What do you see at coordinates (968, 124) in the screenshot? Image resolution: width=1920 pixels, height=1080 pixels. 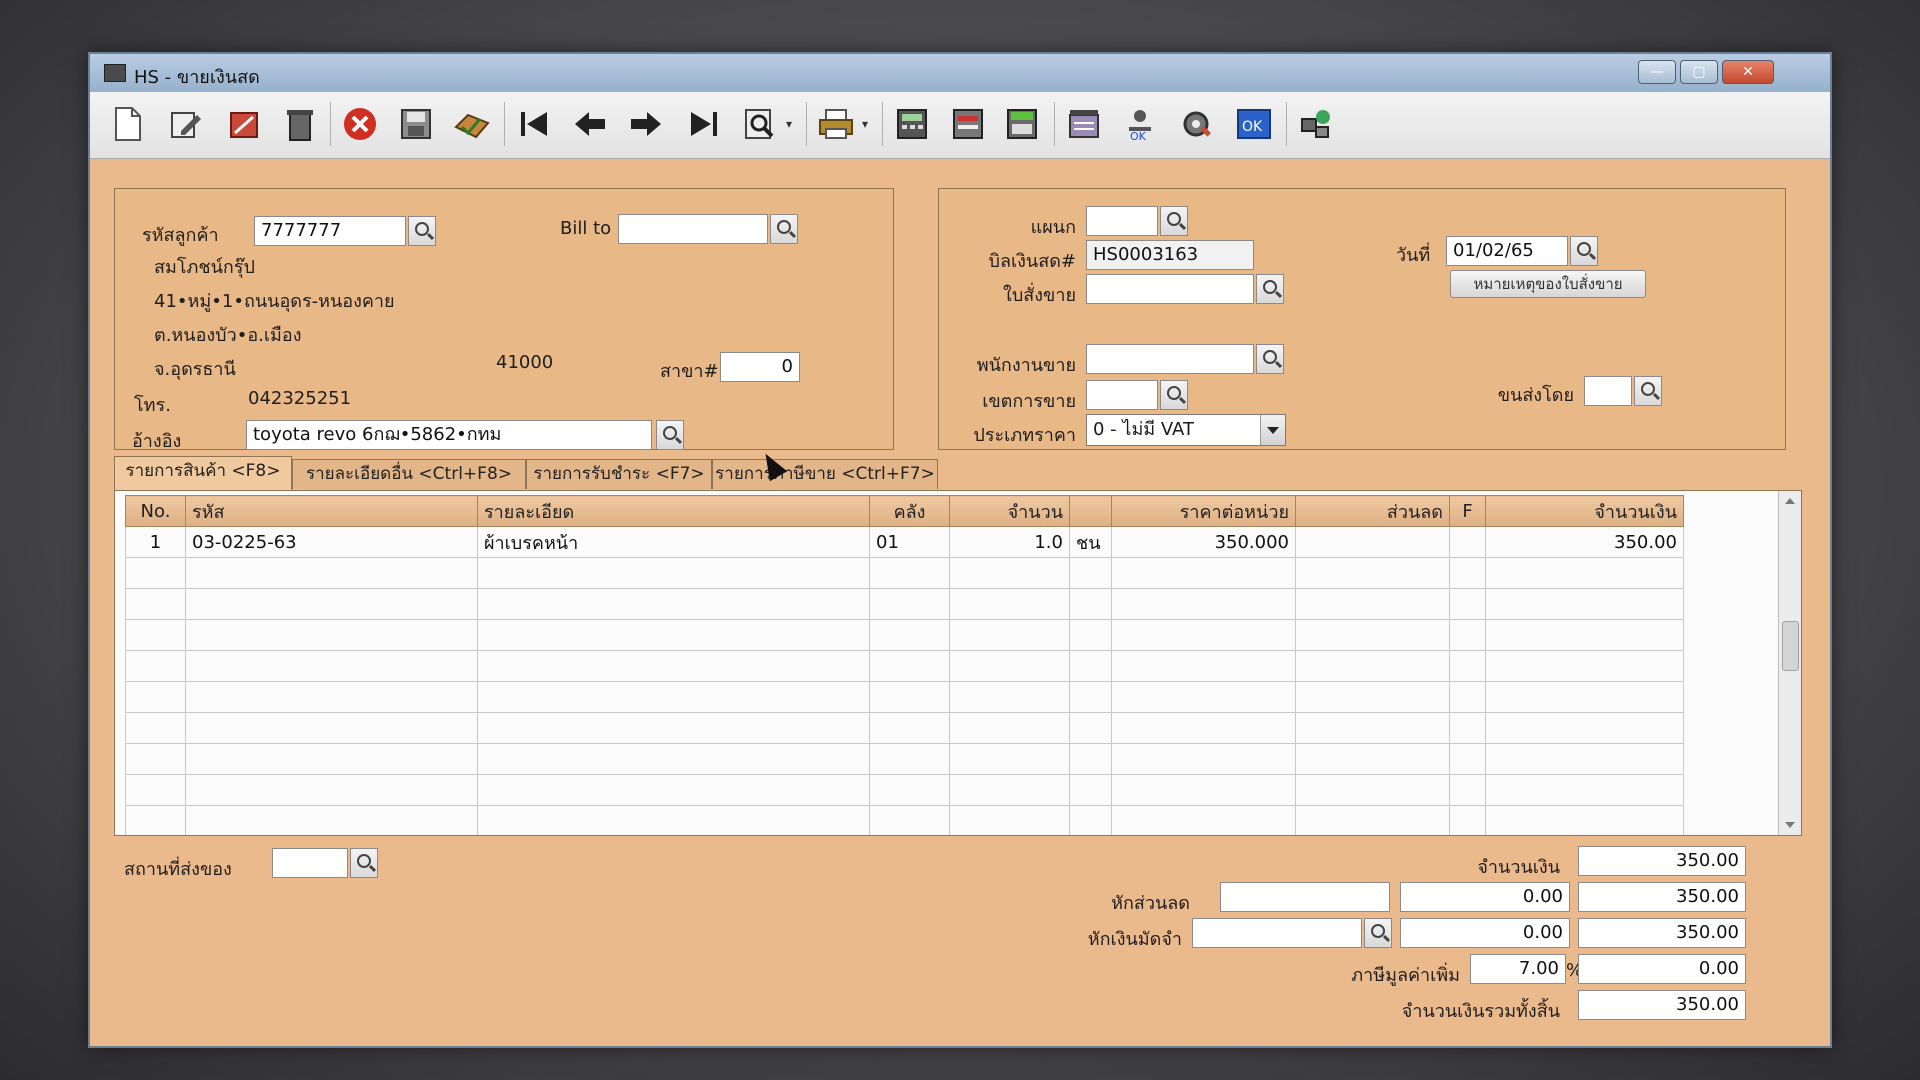 I see `document-list-button` at bounding box center [968, 124].